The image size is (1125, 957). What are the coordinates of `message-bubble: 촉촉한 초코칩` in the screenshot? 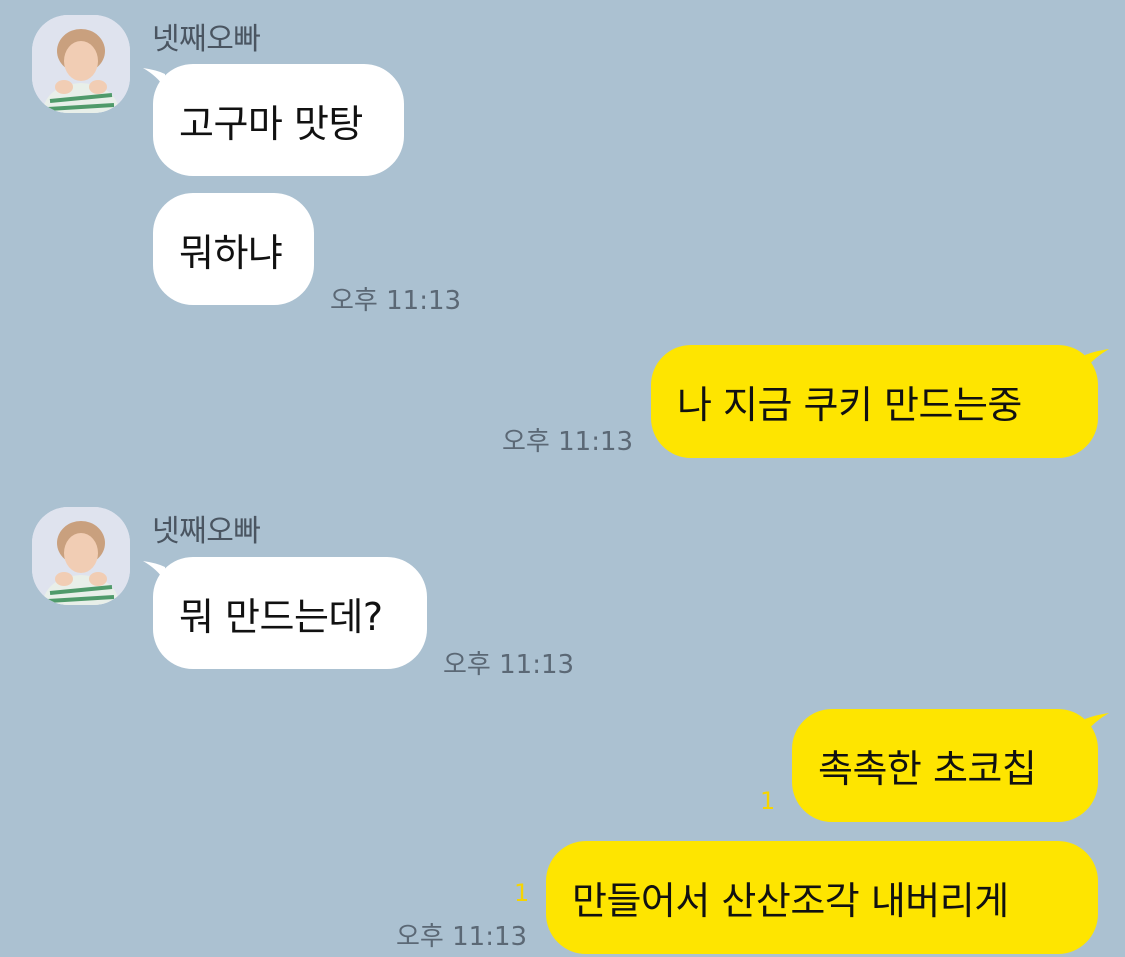 It's located at (945, 765).